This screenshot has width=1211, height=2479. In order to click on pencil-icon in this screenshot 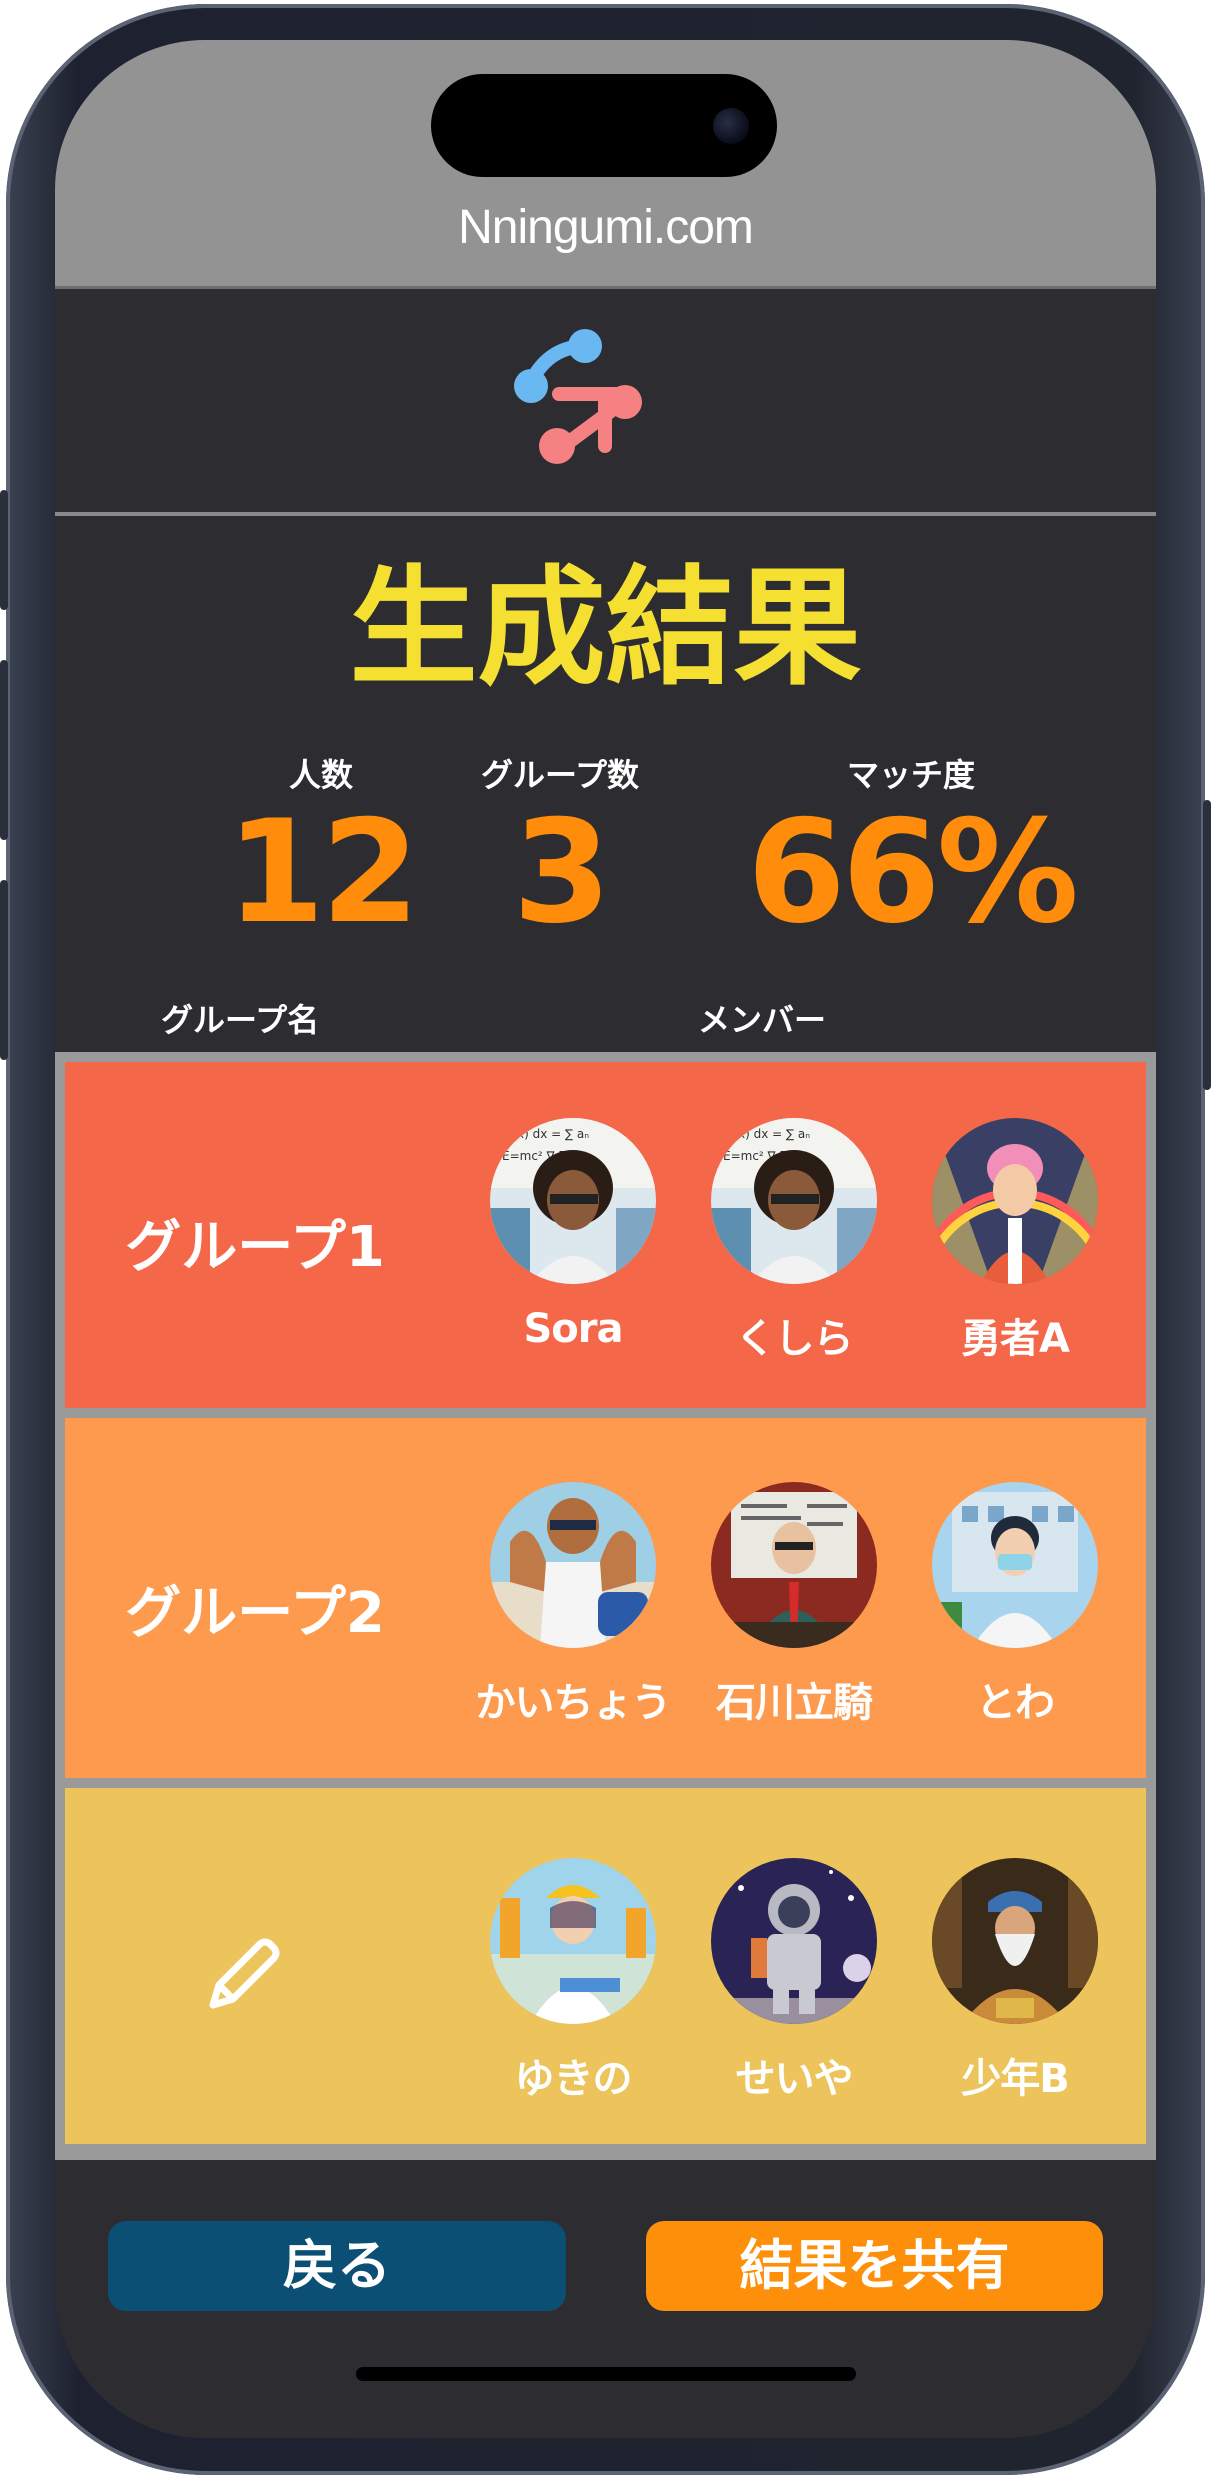, I will do `click(245, 1973)`.